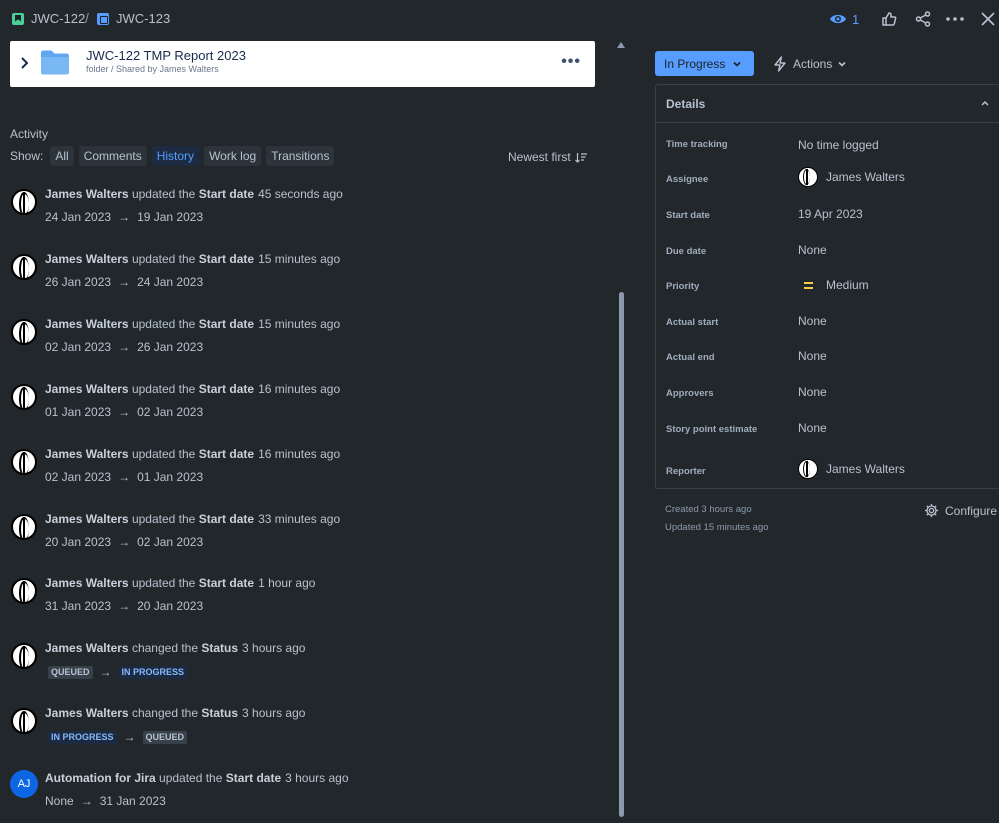 The image size is (999, 823). What do you see at coordinates (233, 156) in the screenshot?
I see `filter-work-log: Work log` at bounding box center [233, 156].